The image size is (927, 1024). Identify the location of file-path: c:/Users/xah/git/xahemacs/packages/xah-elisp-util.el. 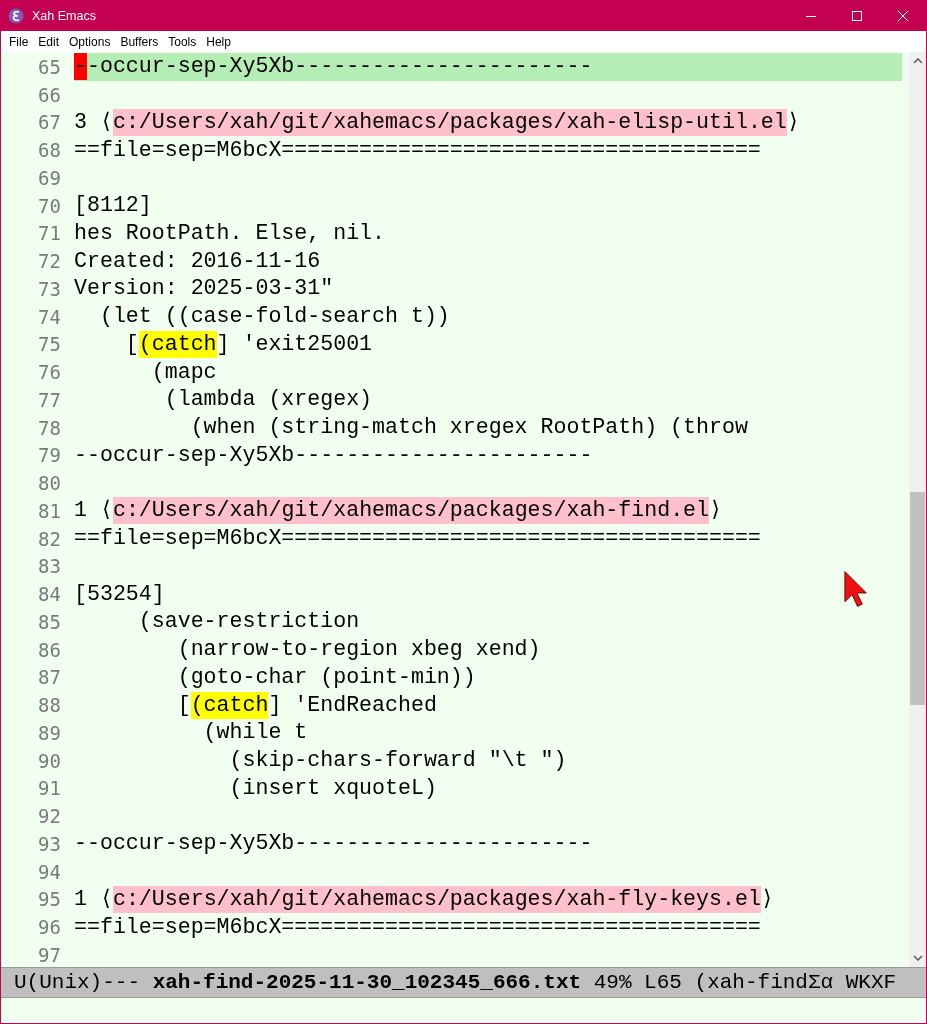
(449, 122).